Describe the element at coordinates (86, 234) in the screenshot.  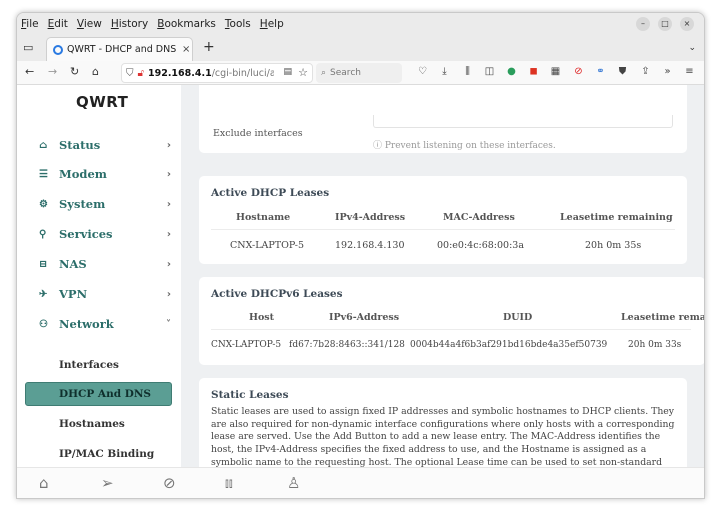
I see `sidebar-item-label: Services` at that location.